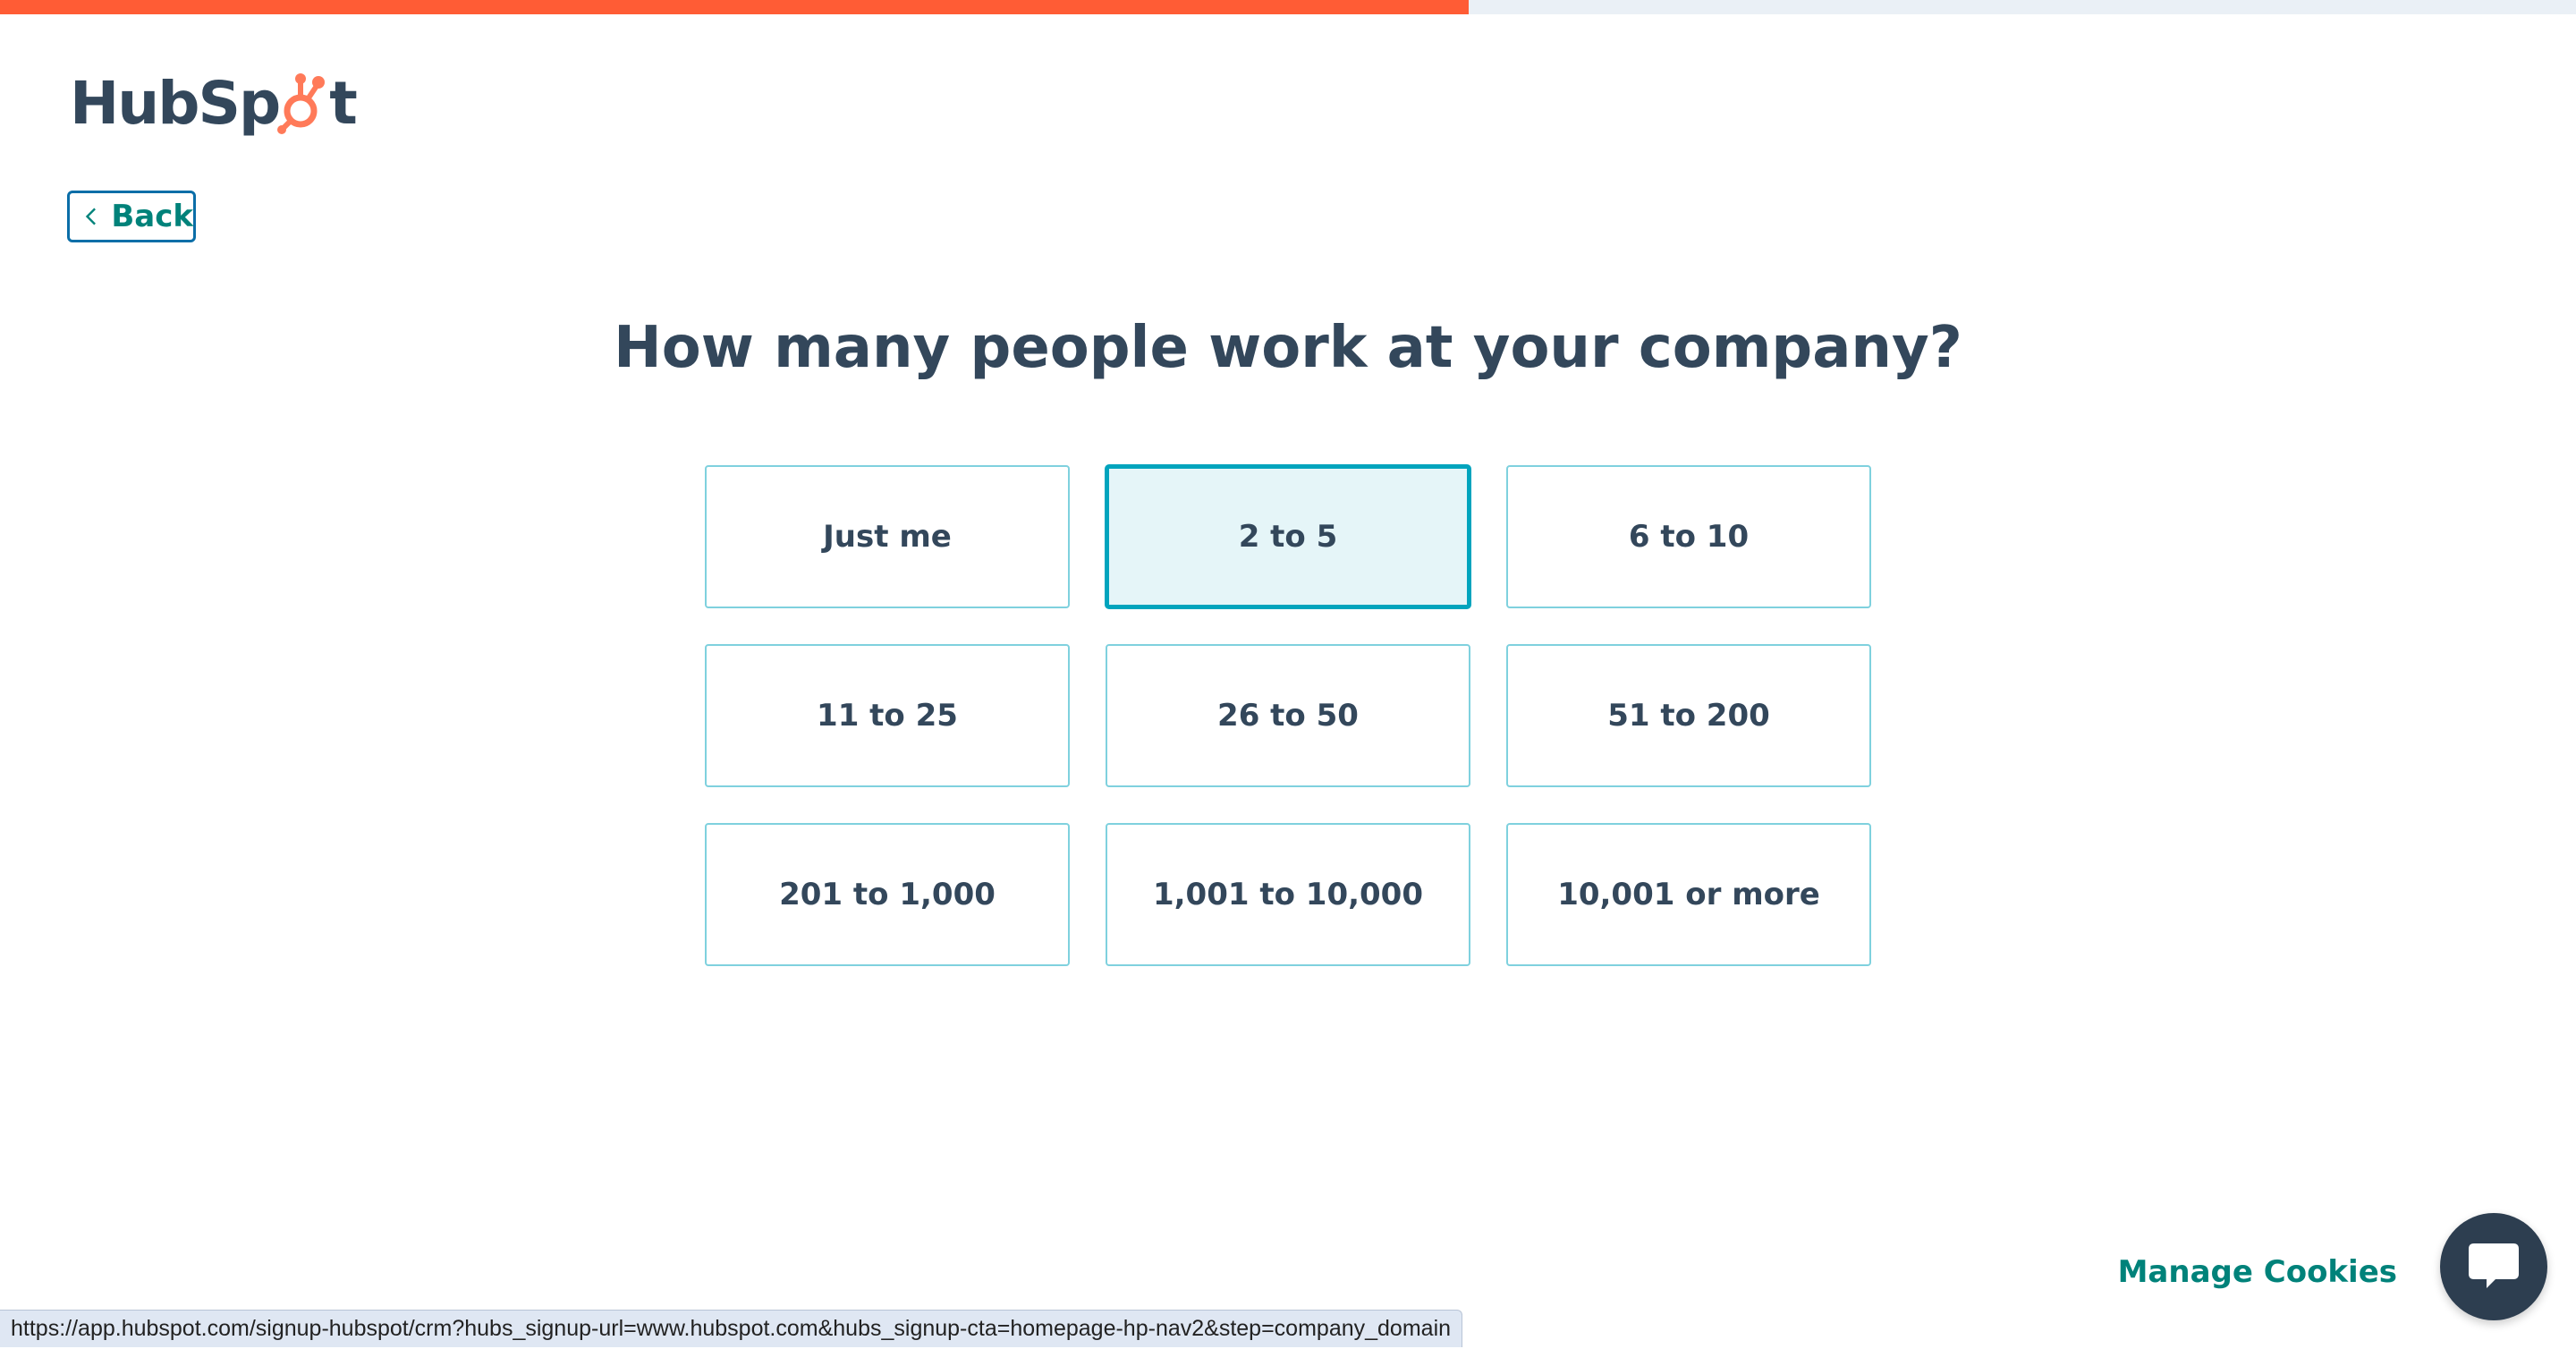 The image size is (2576, 1349). What do you see at coordinates (343, 103) in the screenshot?
I see `logo-text-end: t` at bounding box center [343, 103].